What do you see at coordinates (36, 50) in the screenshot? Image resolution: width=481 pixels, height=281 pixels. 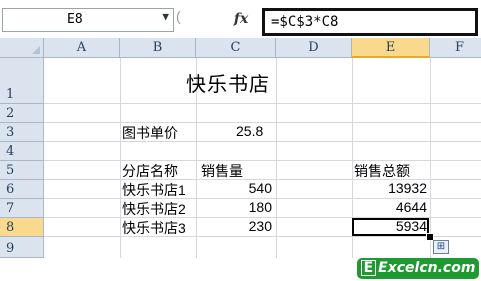 I see `select-all-icon` at bounding box center [36, 50].